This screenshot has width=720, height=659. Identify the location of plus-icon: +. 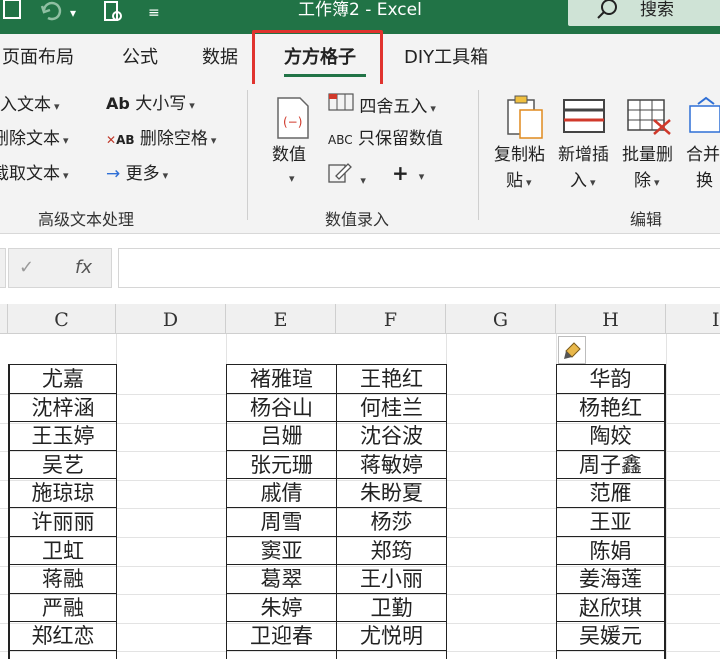
(400, 173).